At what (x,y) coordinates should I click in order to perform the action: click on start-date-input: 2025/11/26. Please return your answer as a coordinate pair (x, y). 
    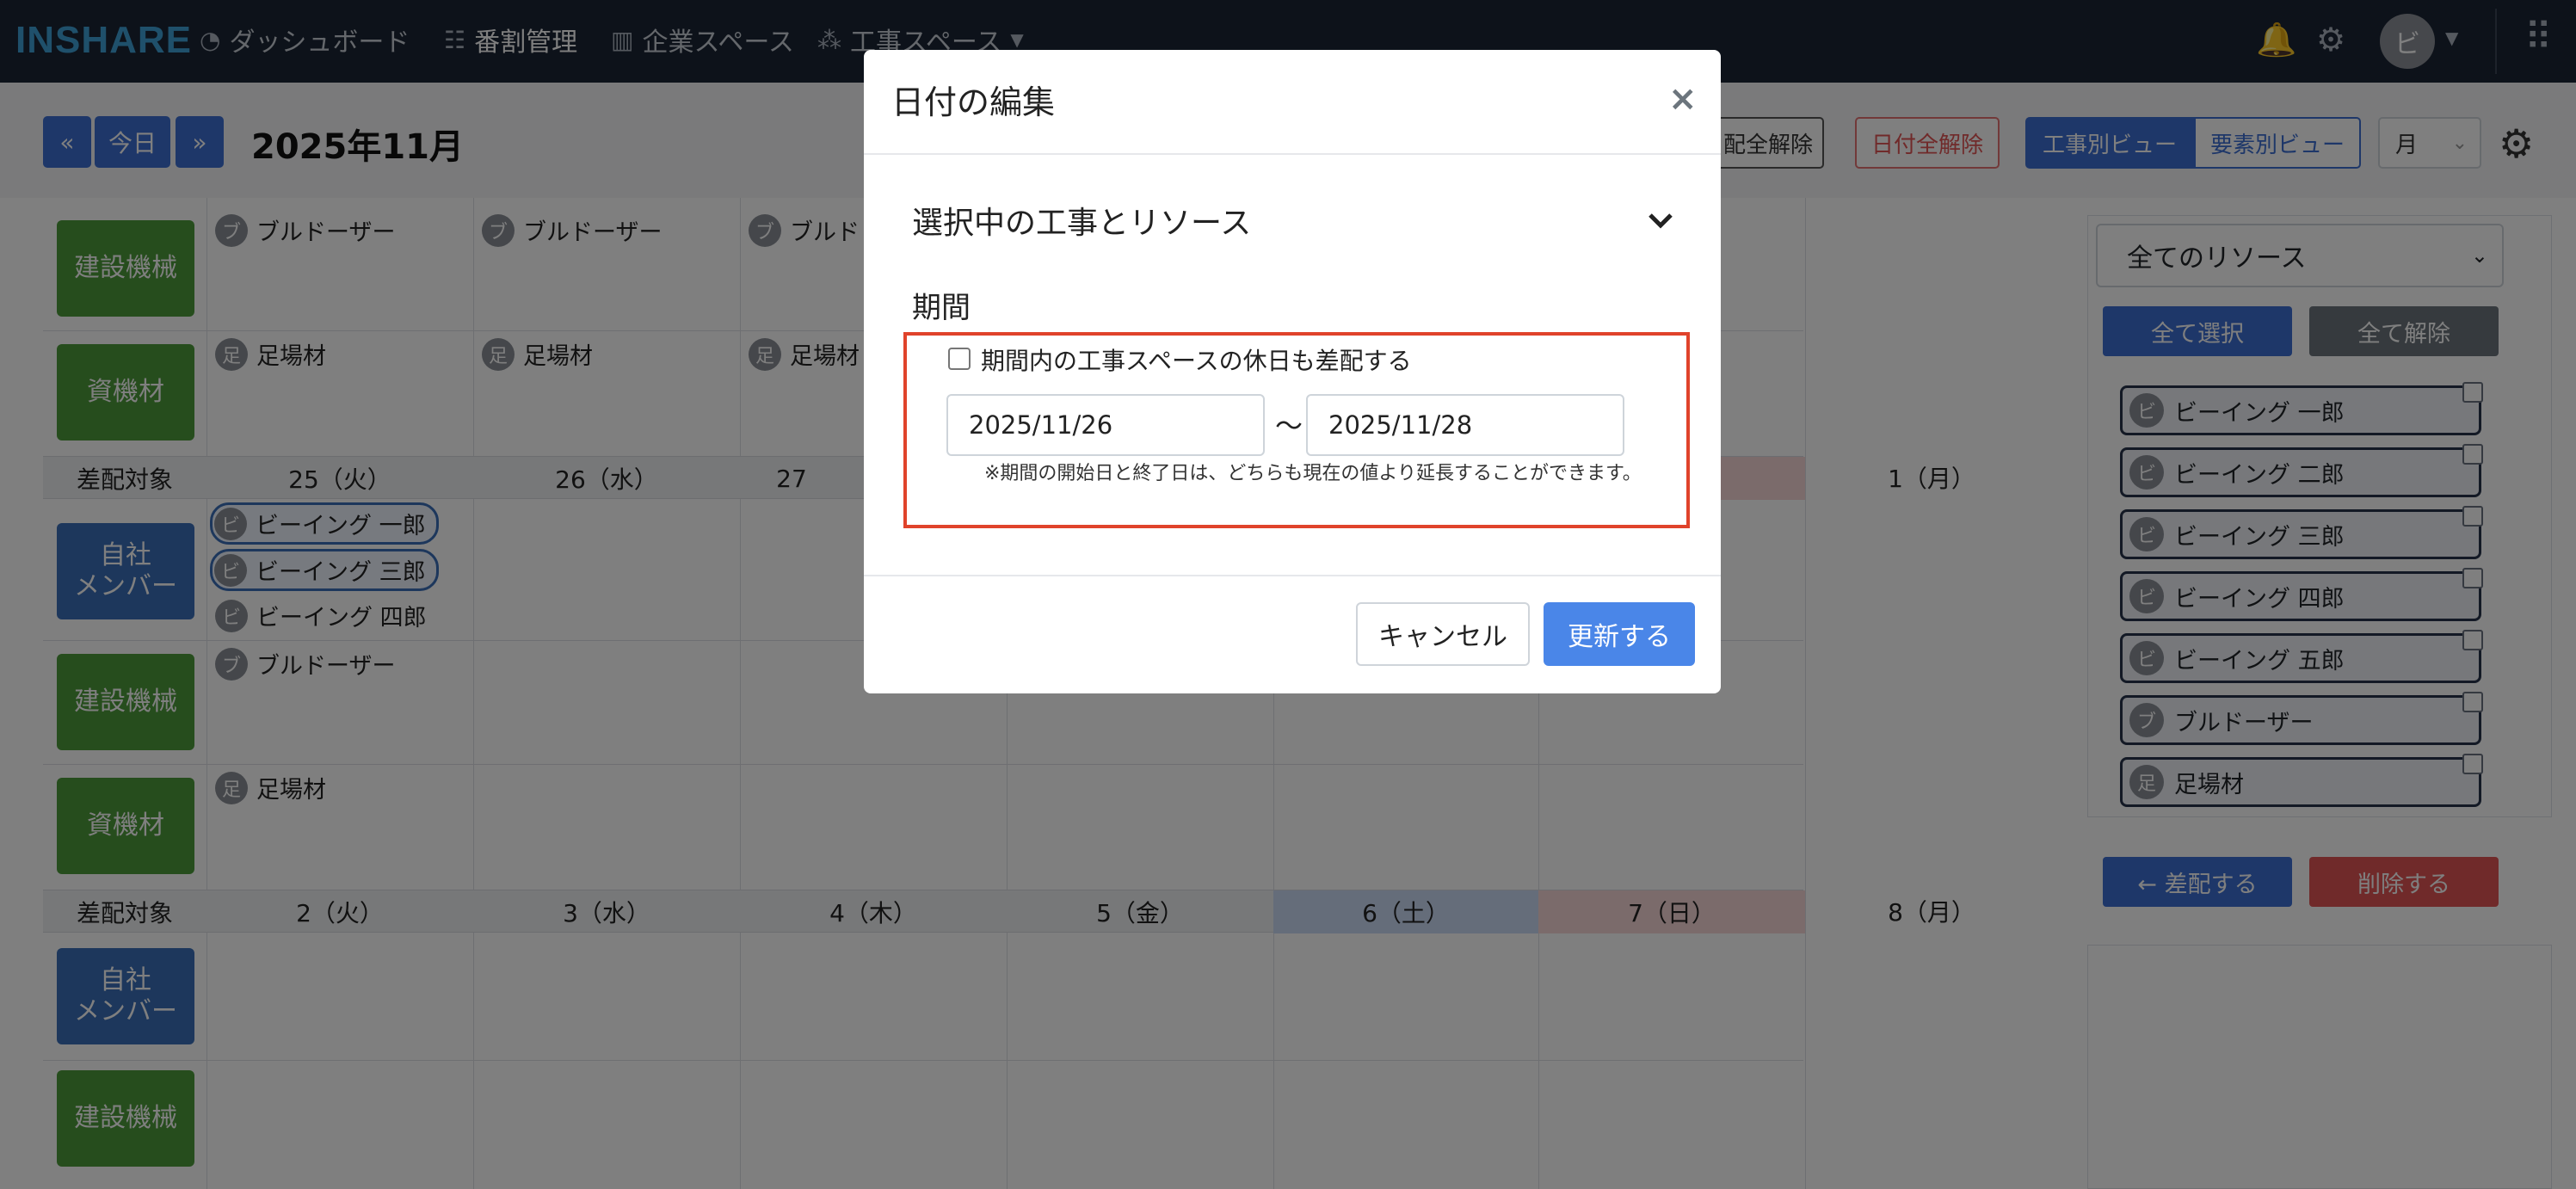
    Looking at the image, I should click on (1105, 425).